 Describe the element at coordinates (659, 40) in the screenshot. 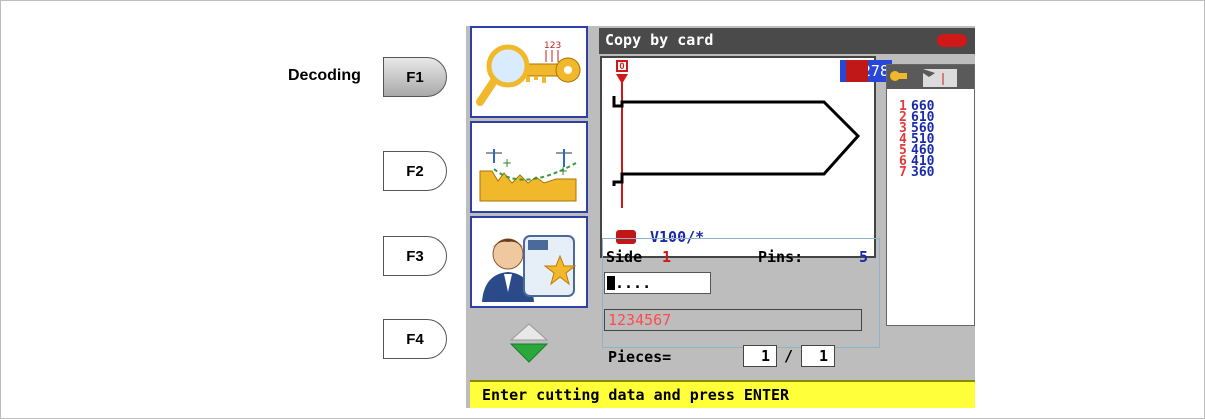

I see `screen-title: Copy by card` at that location.